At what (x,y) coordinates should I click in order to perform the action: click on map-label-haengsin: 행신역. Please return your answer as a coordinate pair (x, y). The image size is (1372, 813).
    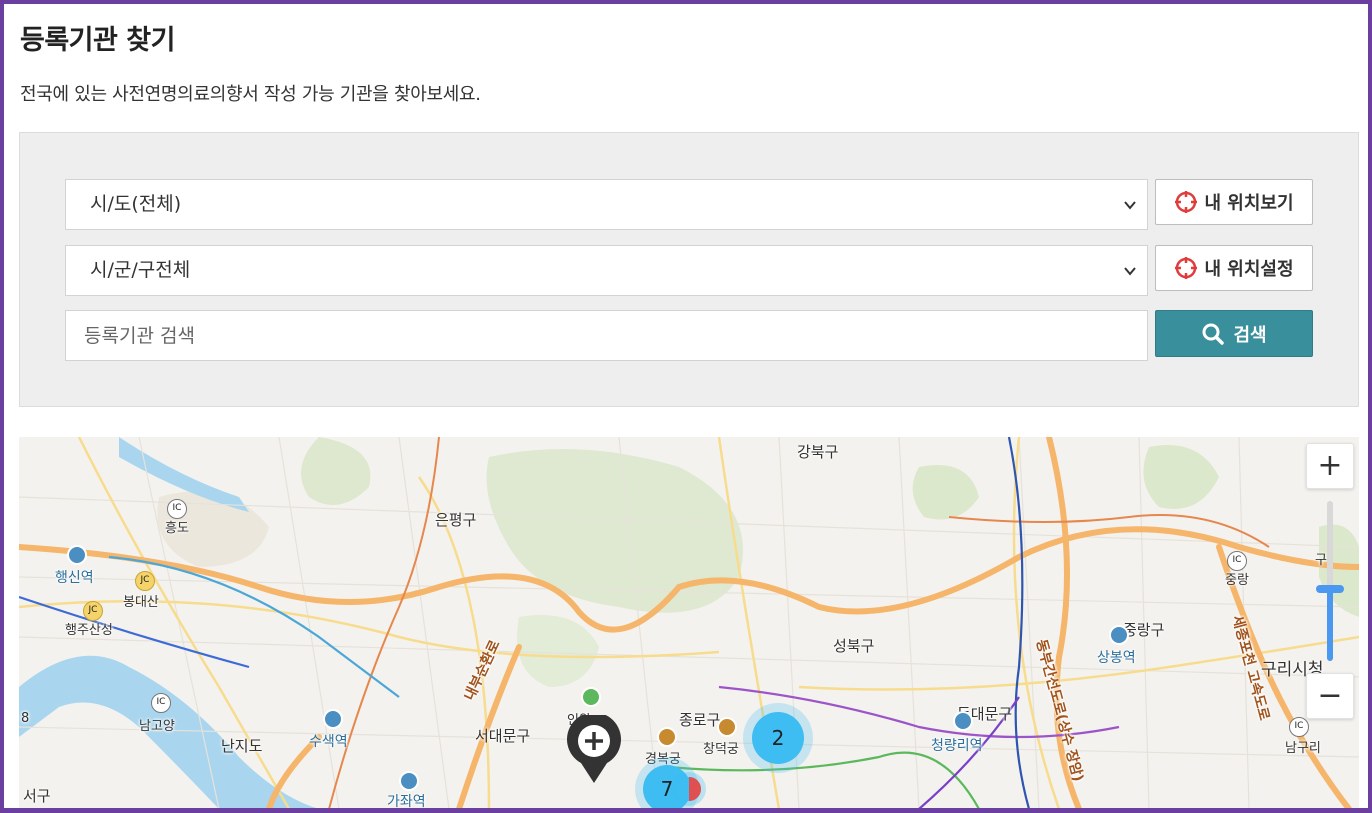
    Looking at the image, I should click on (74, 578).